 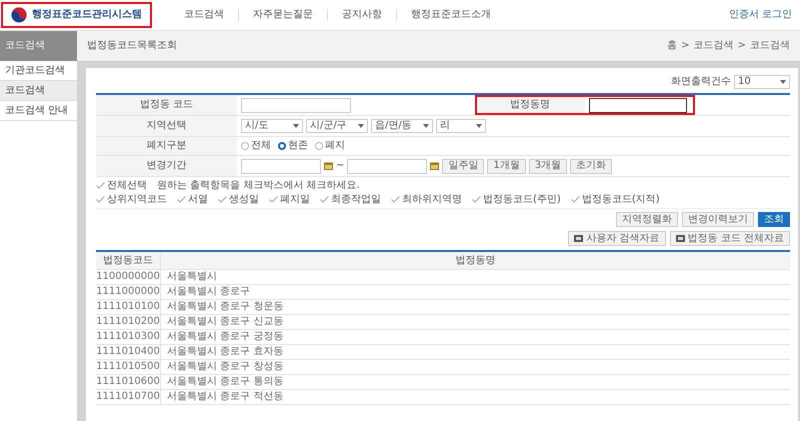 What do you see at coordinates (272, 126) in the screenshot?
I see `dropdown: 시/도` at bounding box center [272, 126].